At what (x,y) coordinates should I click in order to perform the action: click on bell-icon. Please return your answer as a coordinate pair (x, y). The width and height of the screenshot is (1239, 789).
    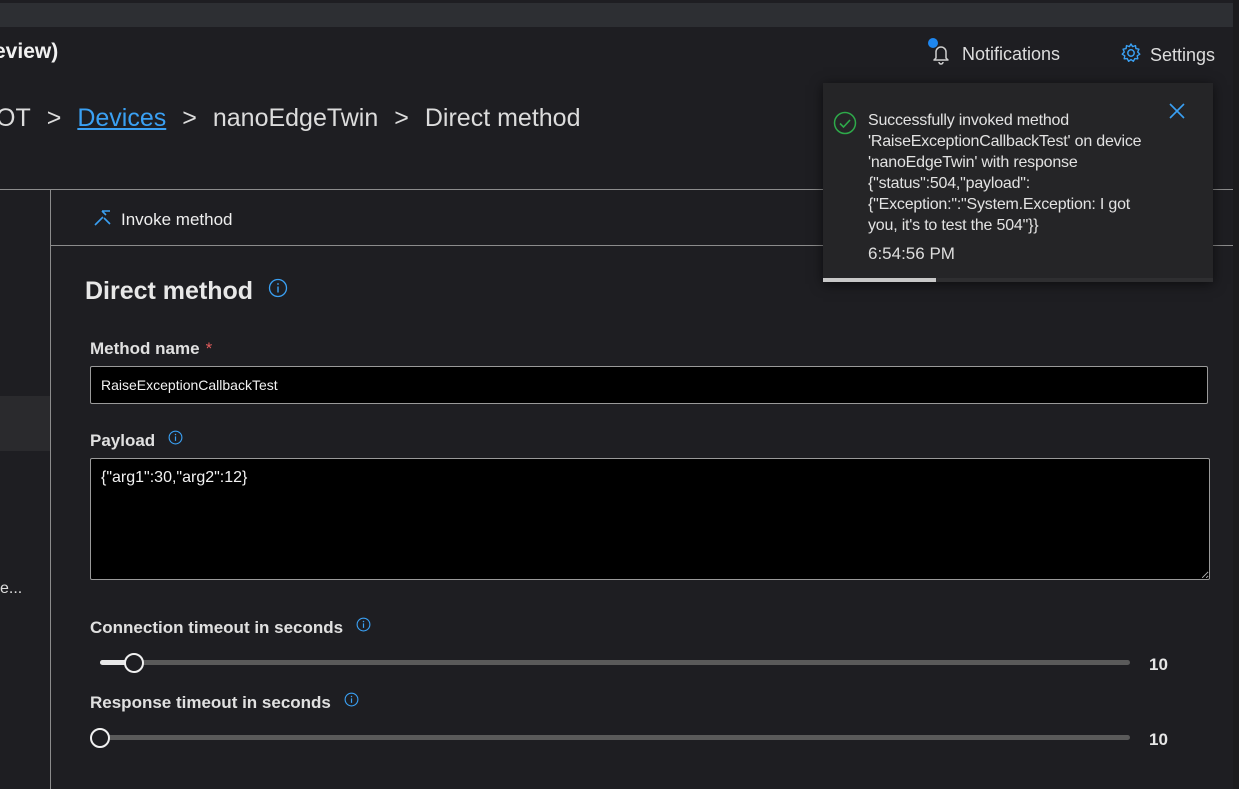
    Looking at the image, I should click on (940, 52).